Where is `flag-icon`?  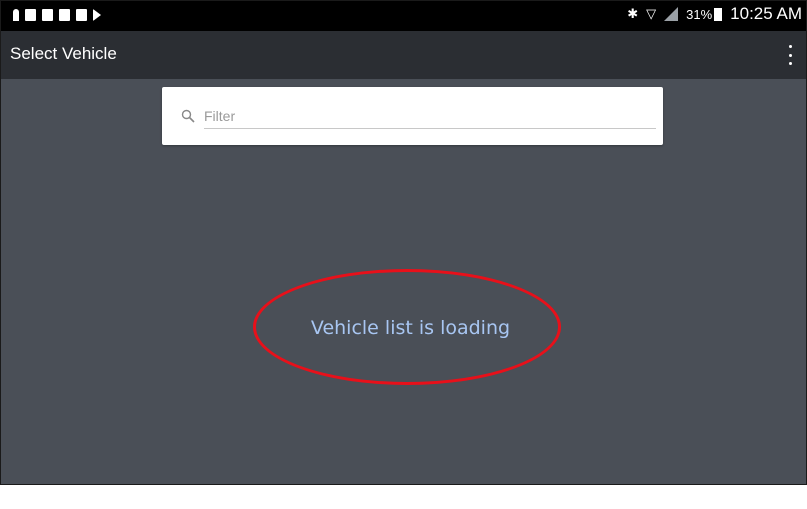 flag-icon is located at coordinates (97, 15).